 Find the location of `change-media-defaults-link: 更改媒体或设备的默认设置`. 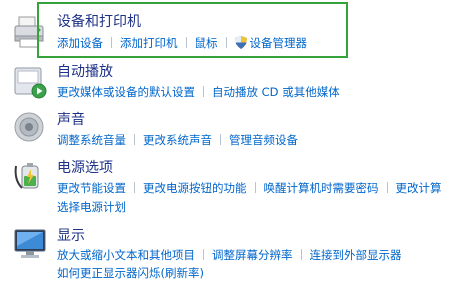

change-media-defaults-link: 更改媒体或设备的默认设置 is located at coordinates (126, 92).